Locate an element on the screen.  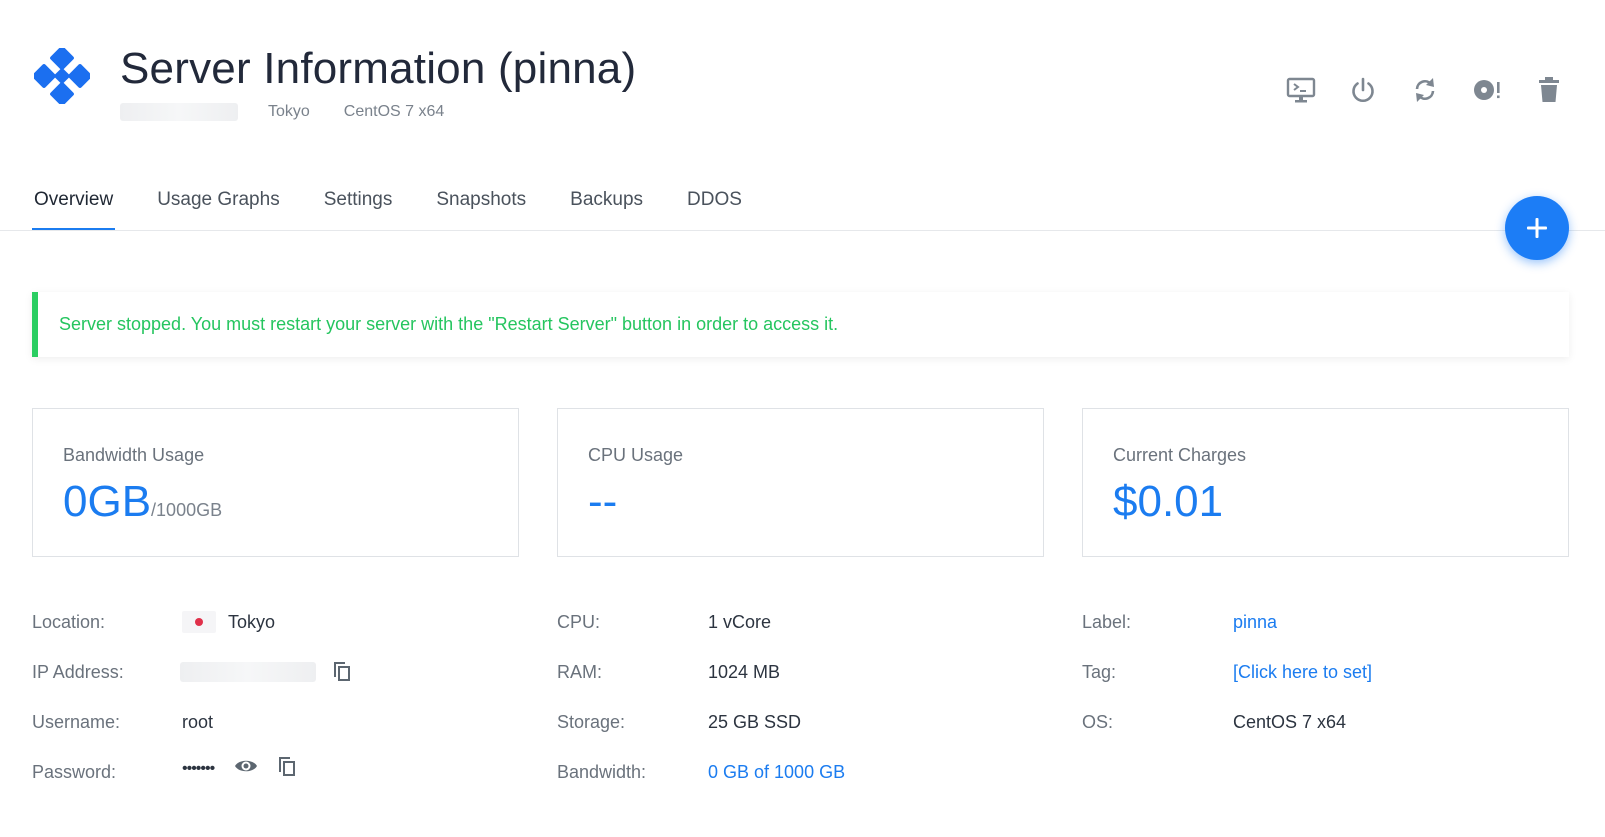
bandwidth-usage-card: Bandwidth Usage 0GB /1000GB is located at coordinates (275, 482).